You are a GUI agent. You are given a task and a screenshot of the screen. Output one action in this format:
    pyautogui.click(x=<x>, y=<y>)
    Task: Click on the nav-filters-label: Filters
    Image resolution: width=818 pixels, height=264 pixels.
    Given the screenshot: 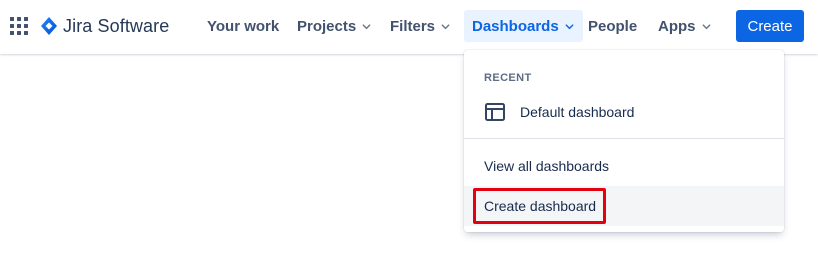 What is the action you would take?
    pyautogui.click(x=413, y=26)
    